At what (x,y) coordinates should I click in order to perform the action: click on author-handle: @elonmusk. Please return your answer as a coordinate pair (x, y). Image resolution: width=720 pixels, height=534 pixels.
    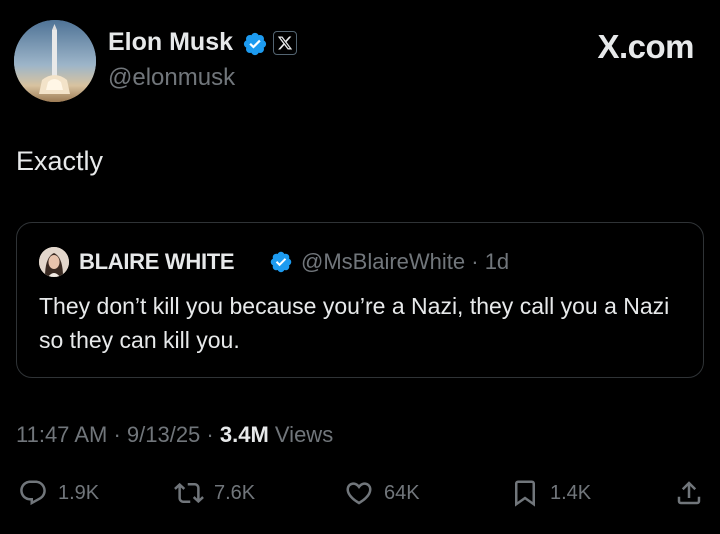
    Looking at the image, I should click on (171, 78).